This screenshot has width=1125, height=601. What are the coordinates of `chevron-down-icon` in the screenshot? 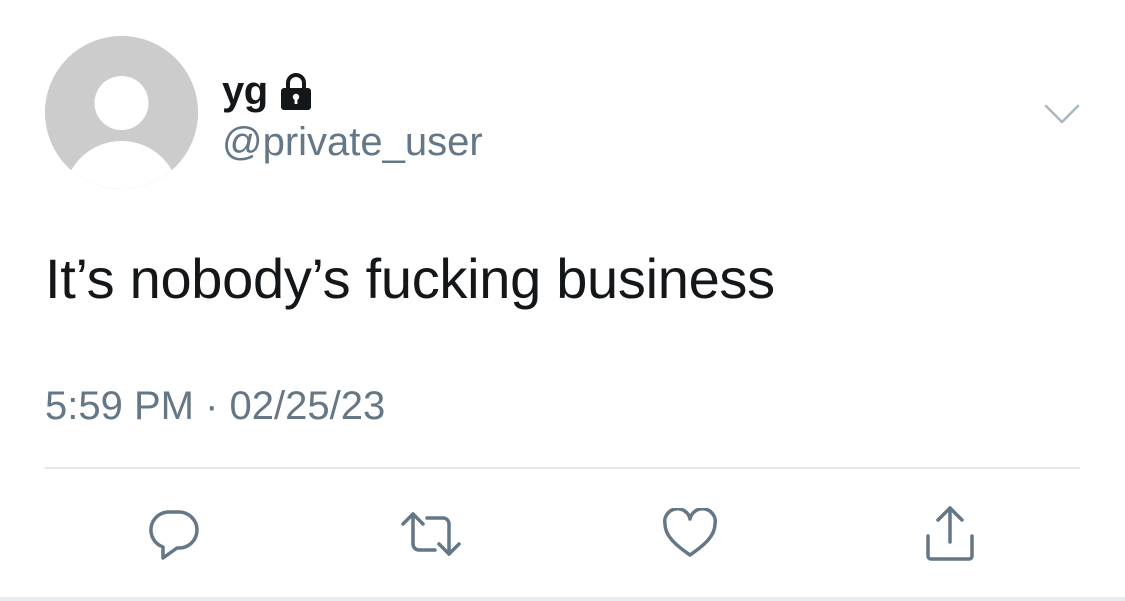 It's located at (1062, 114).